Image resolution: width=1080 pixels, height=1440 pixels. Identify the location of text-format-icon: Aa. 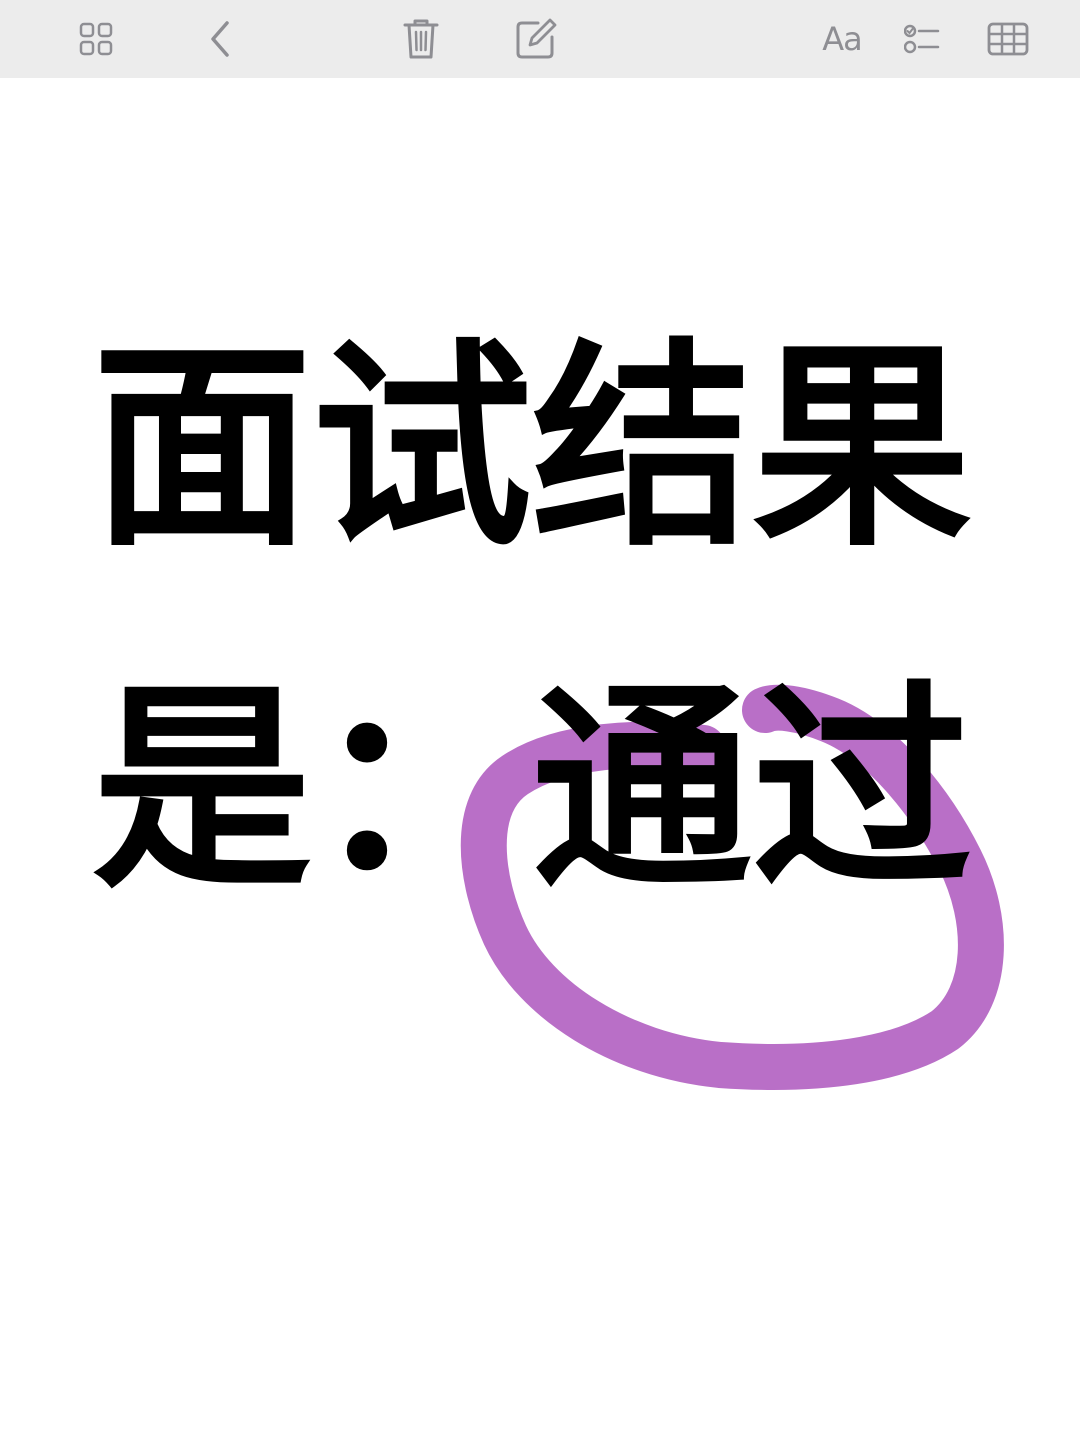
(842, 39).